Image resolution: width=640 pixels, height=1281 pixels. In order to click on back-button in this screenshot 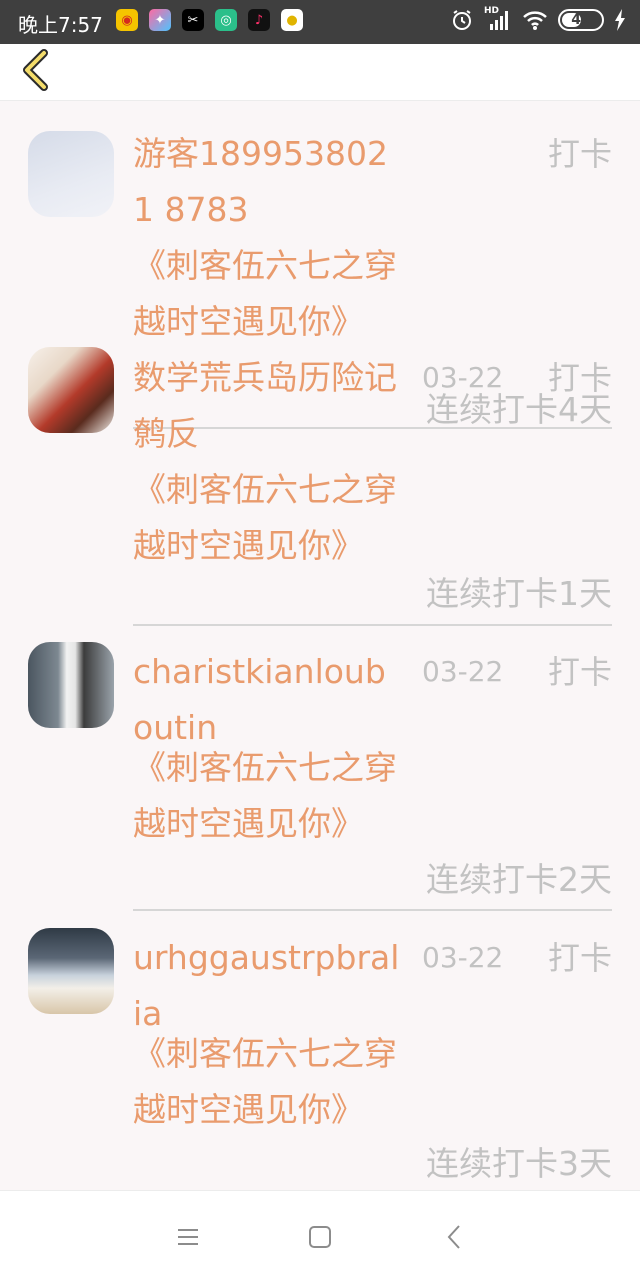, I will do `click(39, 71)`.